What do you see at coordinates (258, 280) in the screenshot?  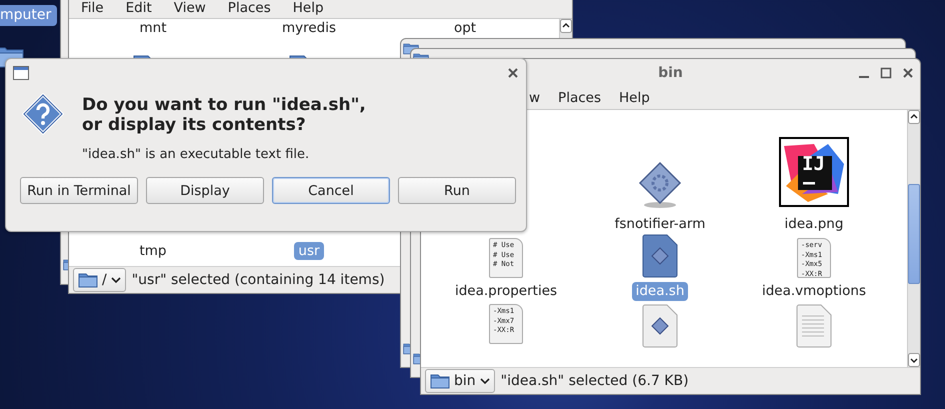 I see `status-text: "usr" selected (containing 14 items)` at bounding box center [258, 280].